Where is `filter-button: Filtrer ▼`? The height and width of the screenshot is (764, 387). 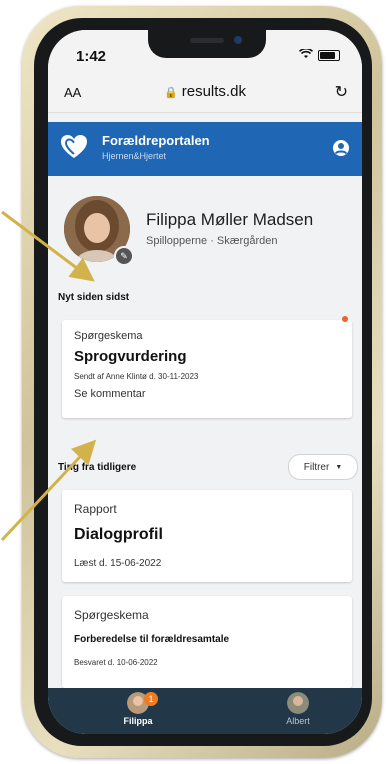
filter-button: Filtrer ▼ is located at coordinates (323, 467).